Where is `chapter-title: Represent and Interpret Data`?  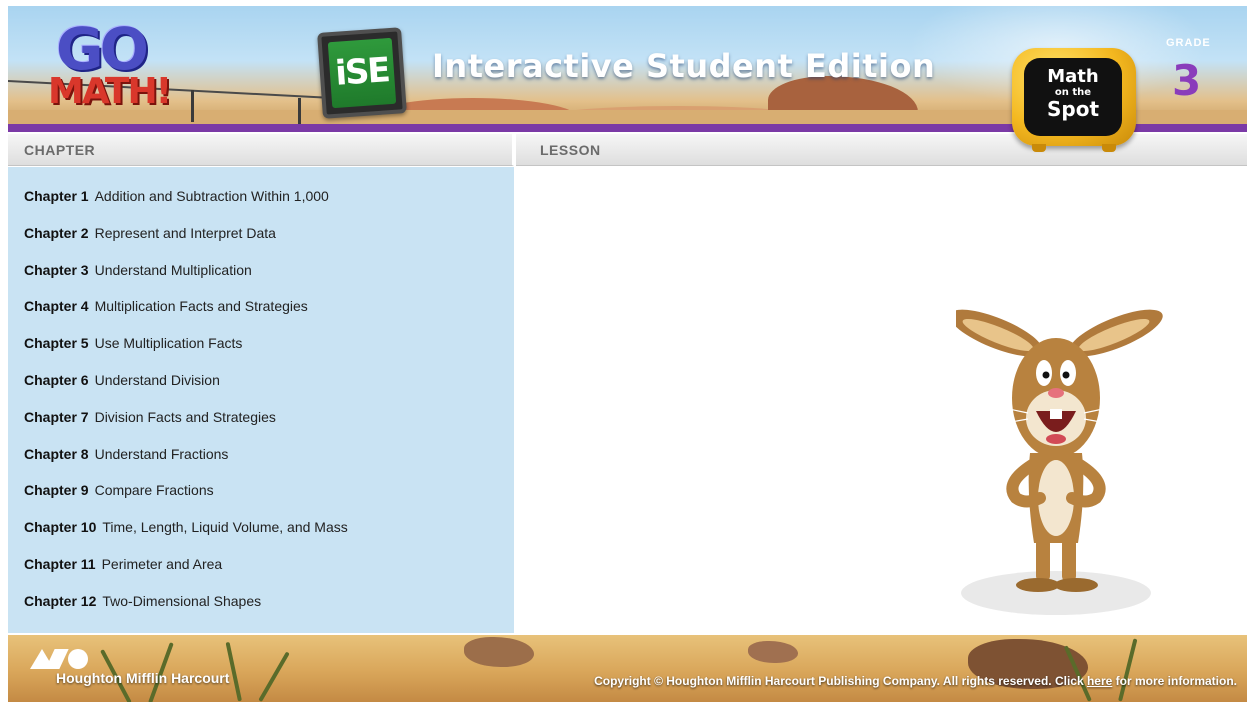
chapter-title: Represent and Interpret Data is located at coordinates (185, 232).